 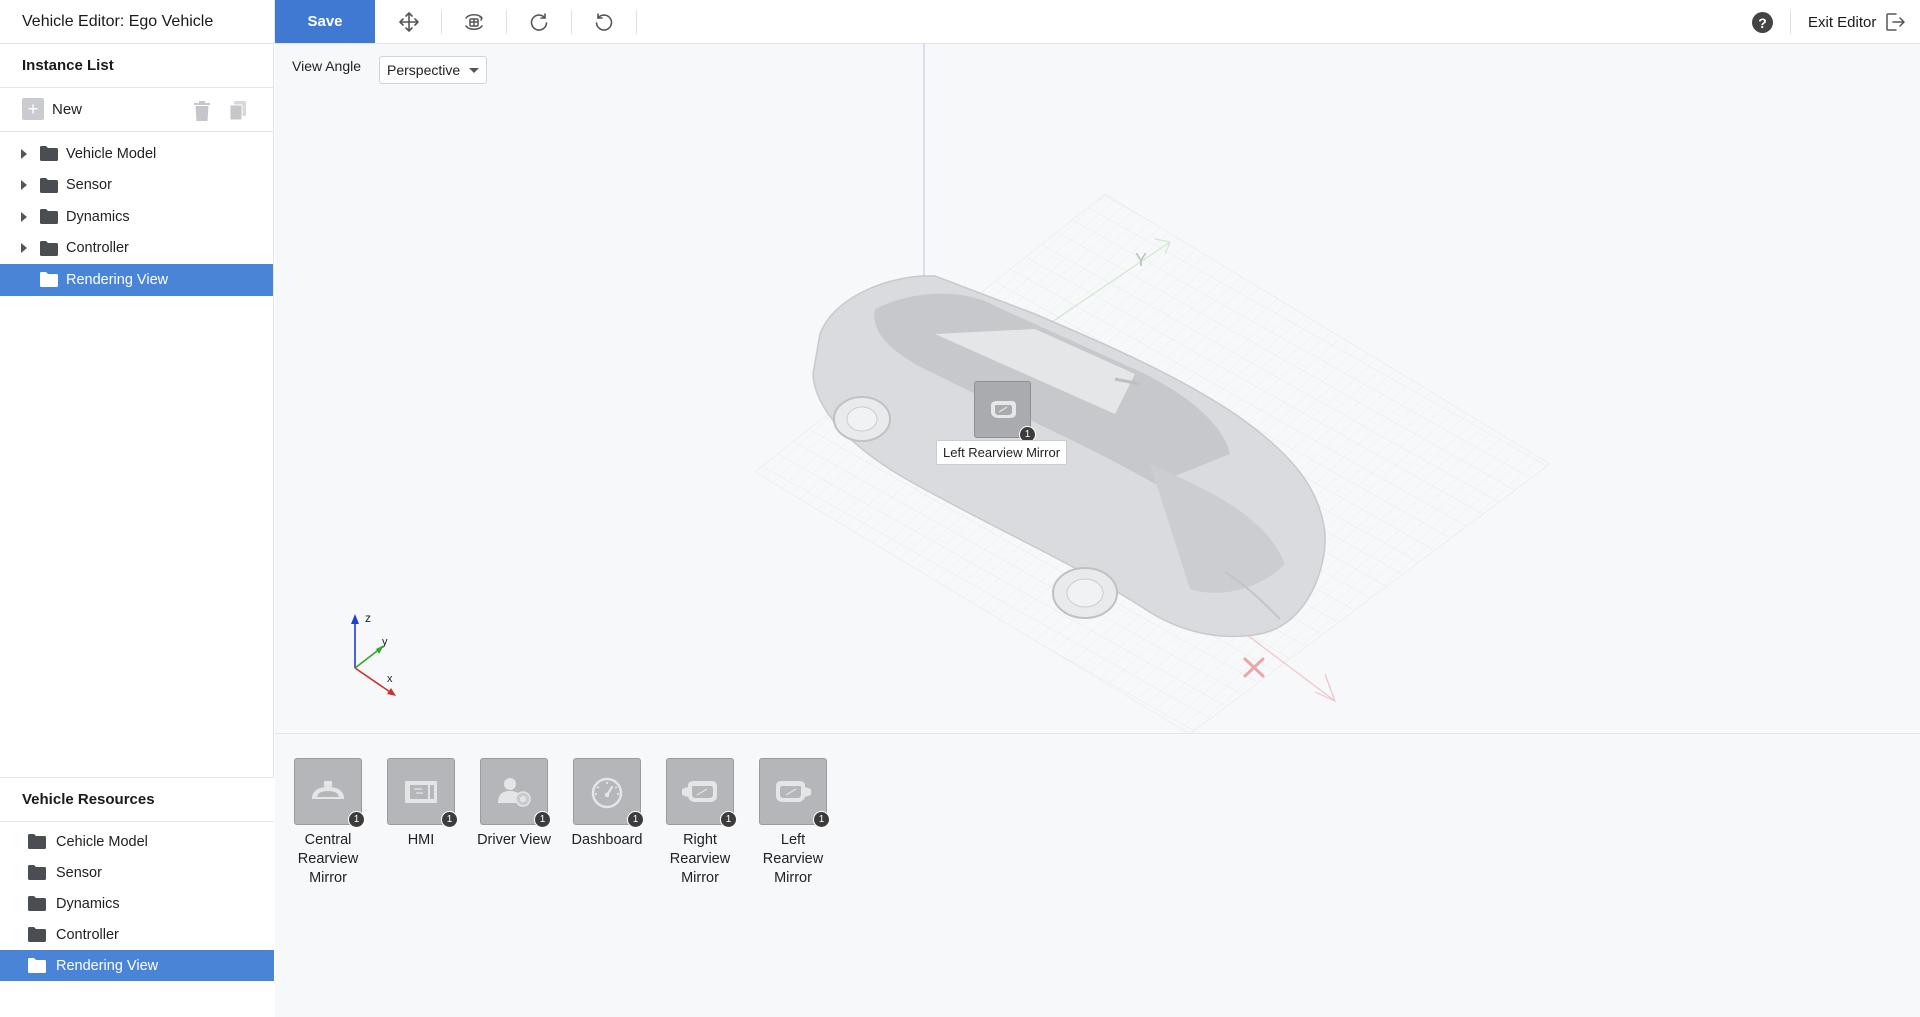 I want to click on resource-item-label: Sensor, so click(x=79, y=872).